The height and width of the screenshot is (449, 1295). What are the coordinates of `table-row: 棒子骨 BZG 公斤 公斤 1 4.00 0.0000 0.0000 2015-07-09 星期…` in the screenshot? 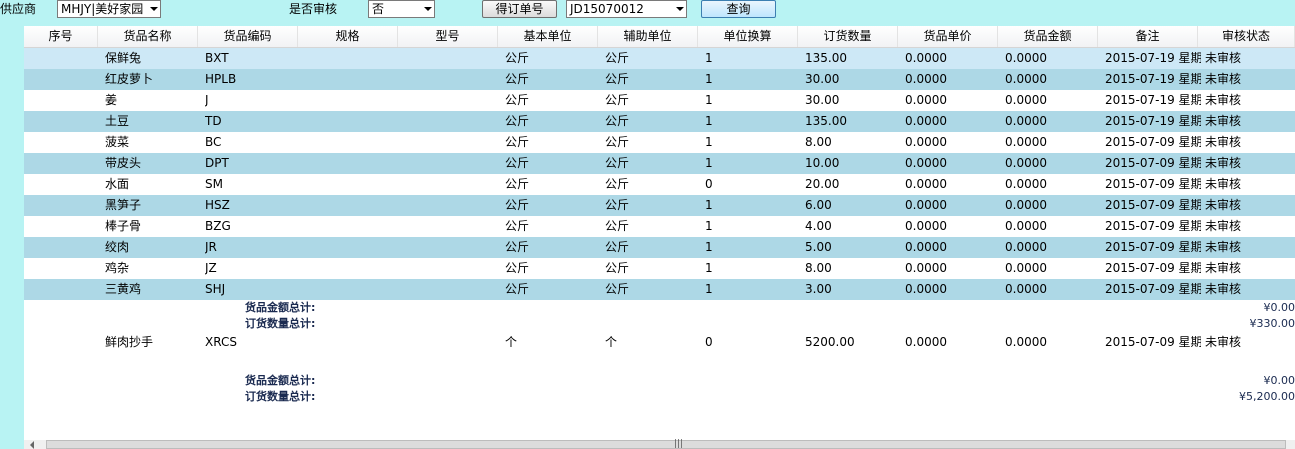 It's located at (659, 226).